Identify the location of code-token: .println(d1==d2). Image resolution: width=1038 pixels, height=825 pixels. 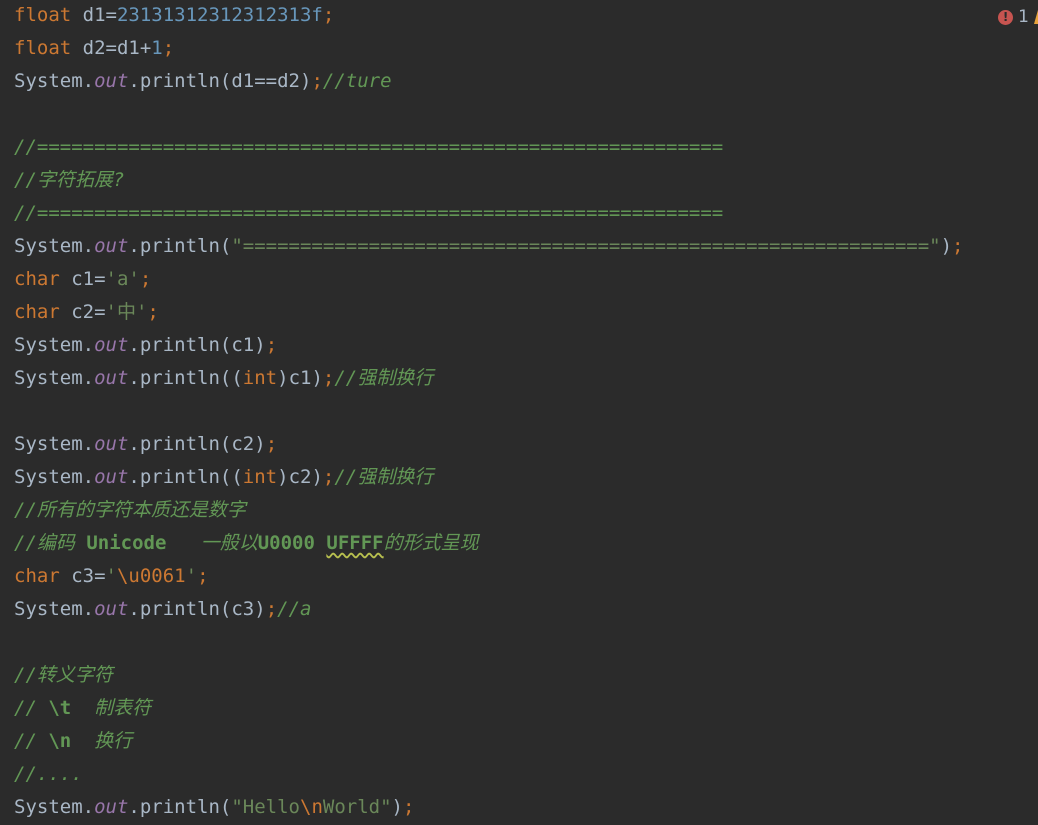
(220, 81).